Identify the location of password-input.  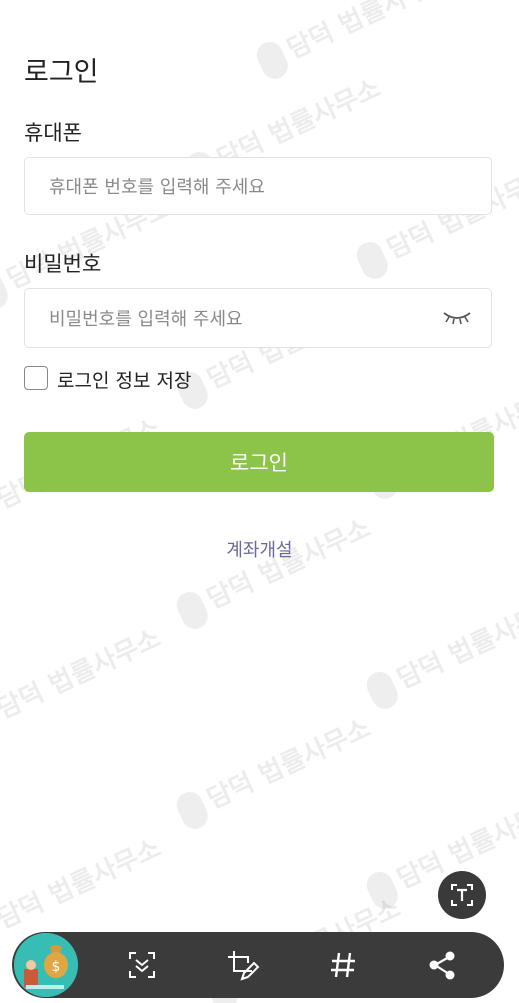
(239, 319).